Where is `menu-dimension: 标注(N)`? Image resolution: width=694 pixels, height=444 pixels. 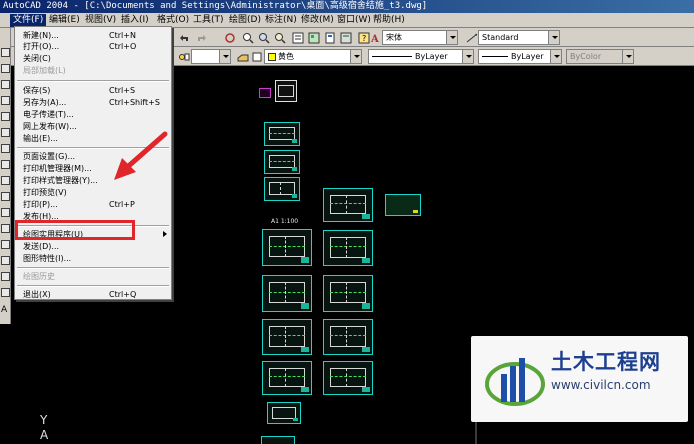
menu-dimension: 标注(N) is located at coordinates (281, 20).